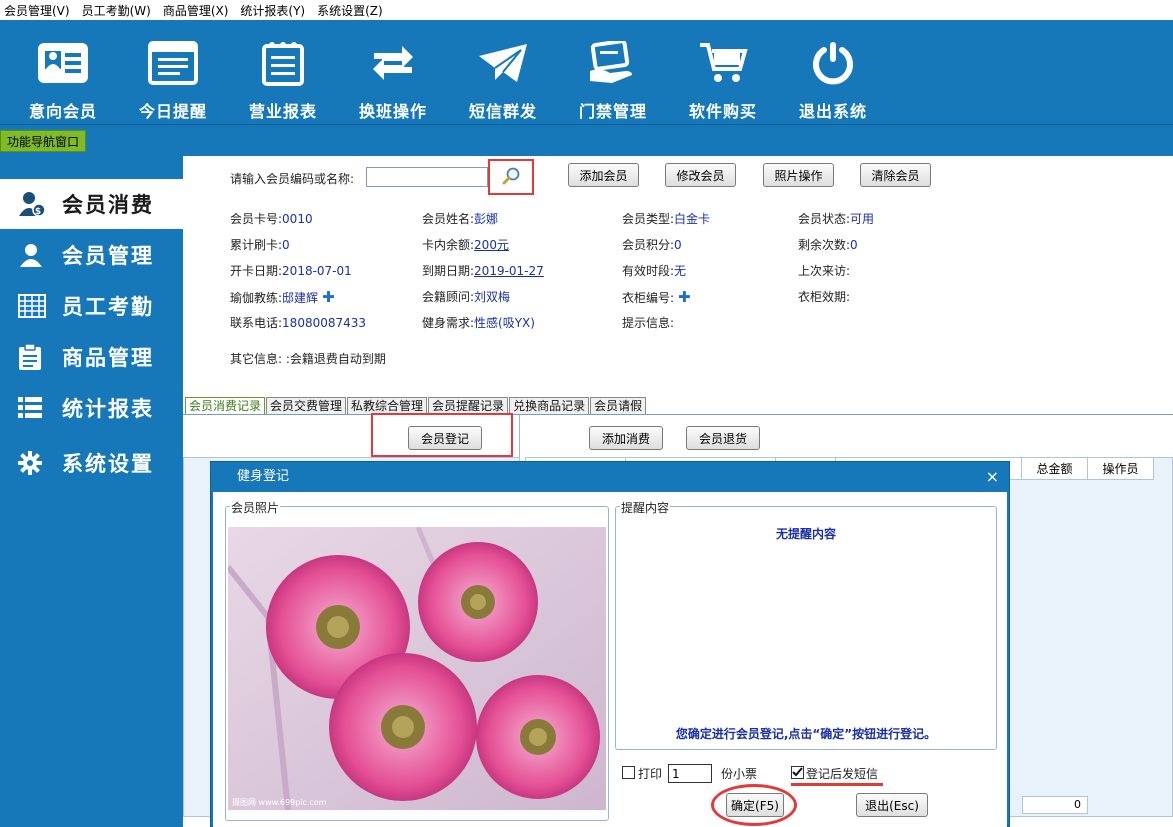 This screenshot has height=827, width=1173. I want to click on sidebar: $ 会员消费 会员管理 员工考勤 商品管理 统计报表 系统设置, so click(91, 491).